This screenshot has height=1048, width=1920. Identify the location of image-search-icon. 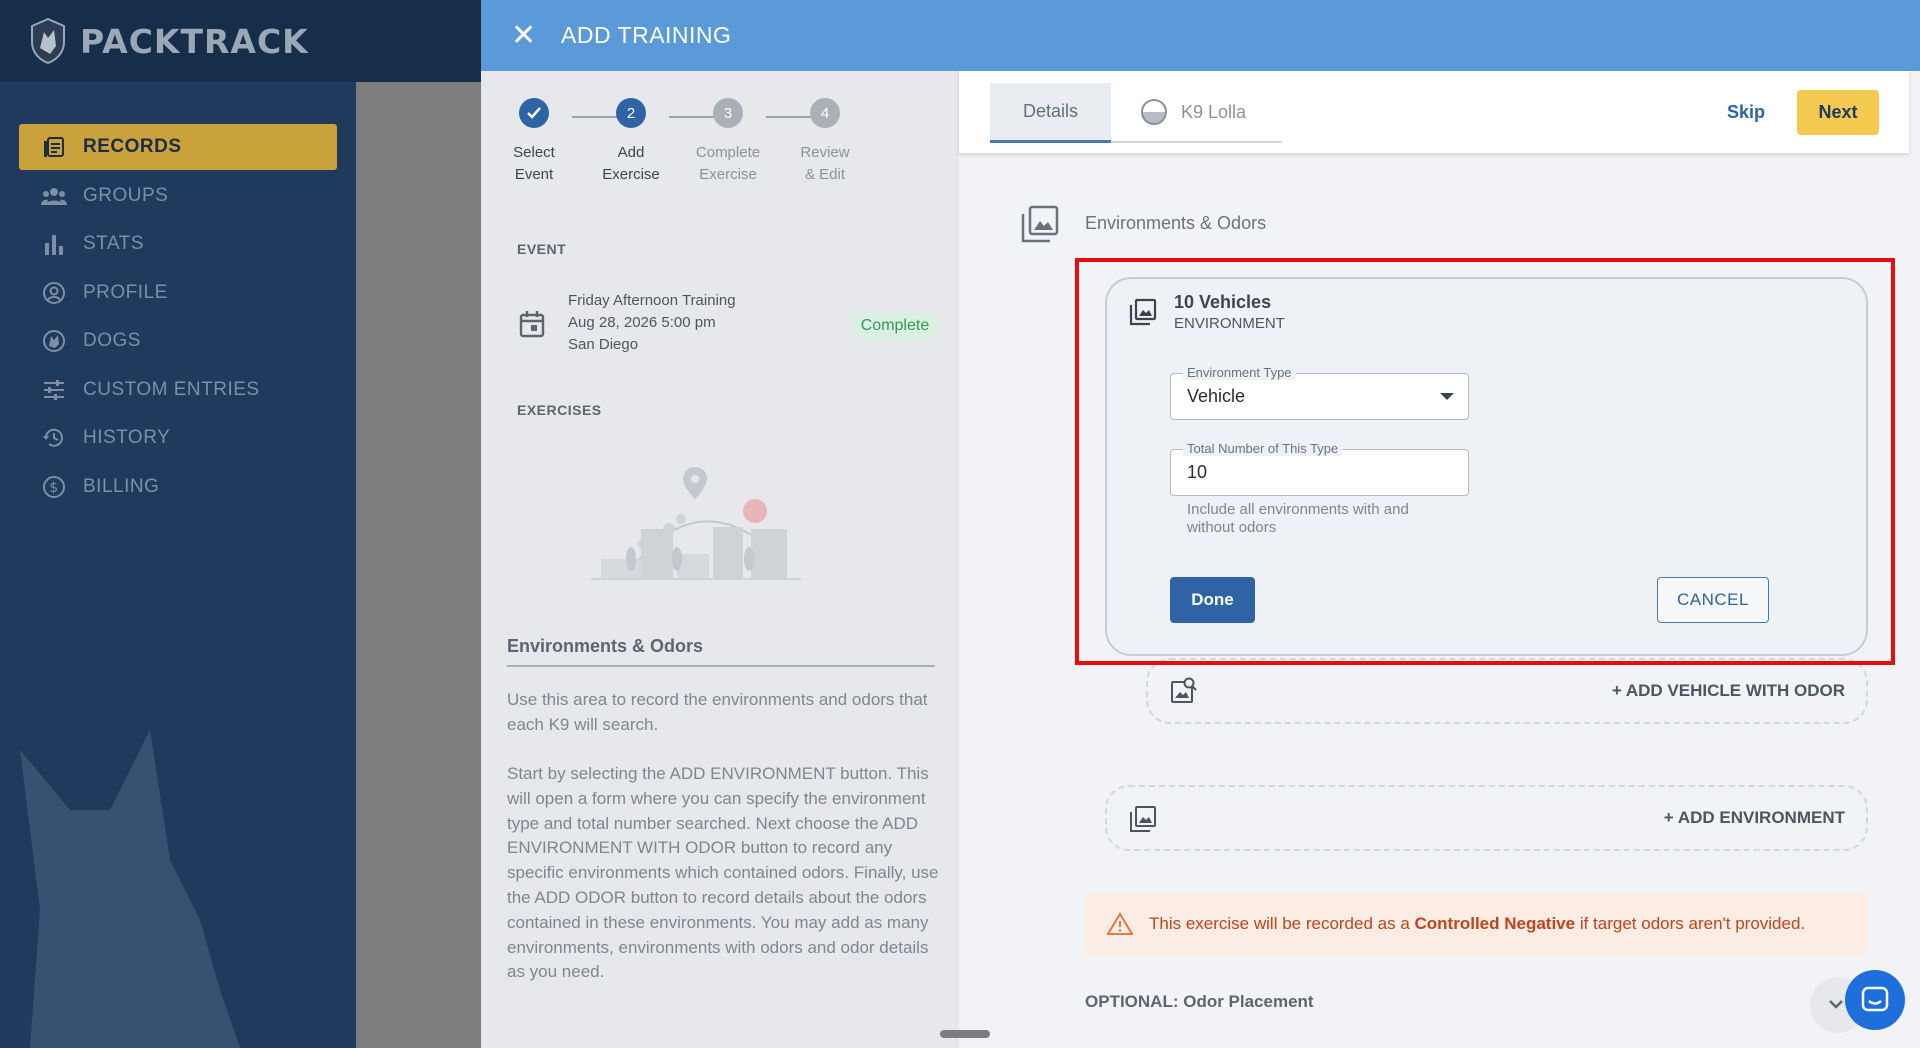
(1184, 690).